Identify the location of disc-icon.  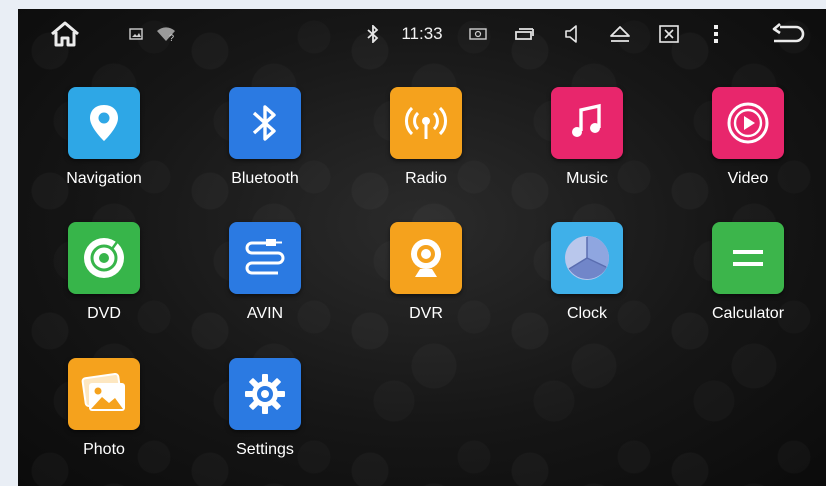
(104, 258).